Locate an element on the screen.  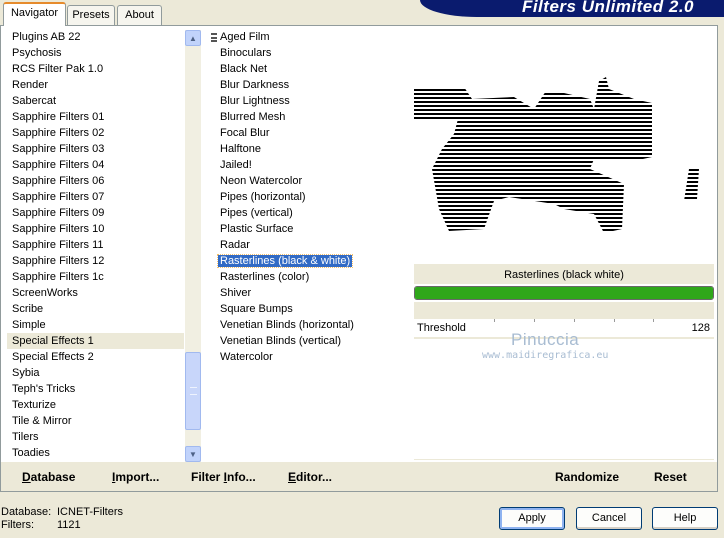
category-item: Plugins AB 22 is located at coordinates (95, 37).